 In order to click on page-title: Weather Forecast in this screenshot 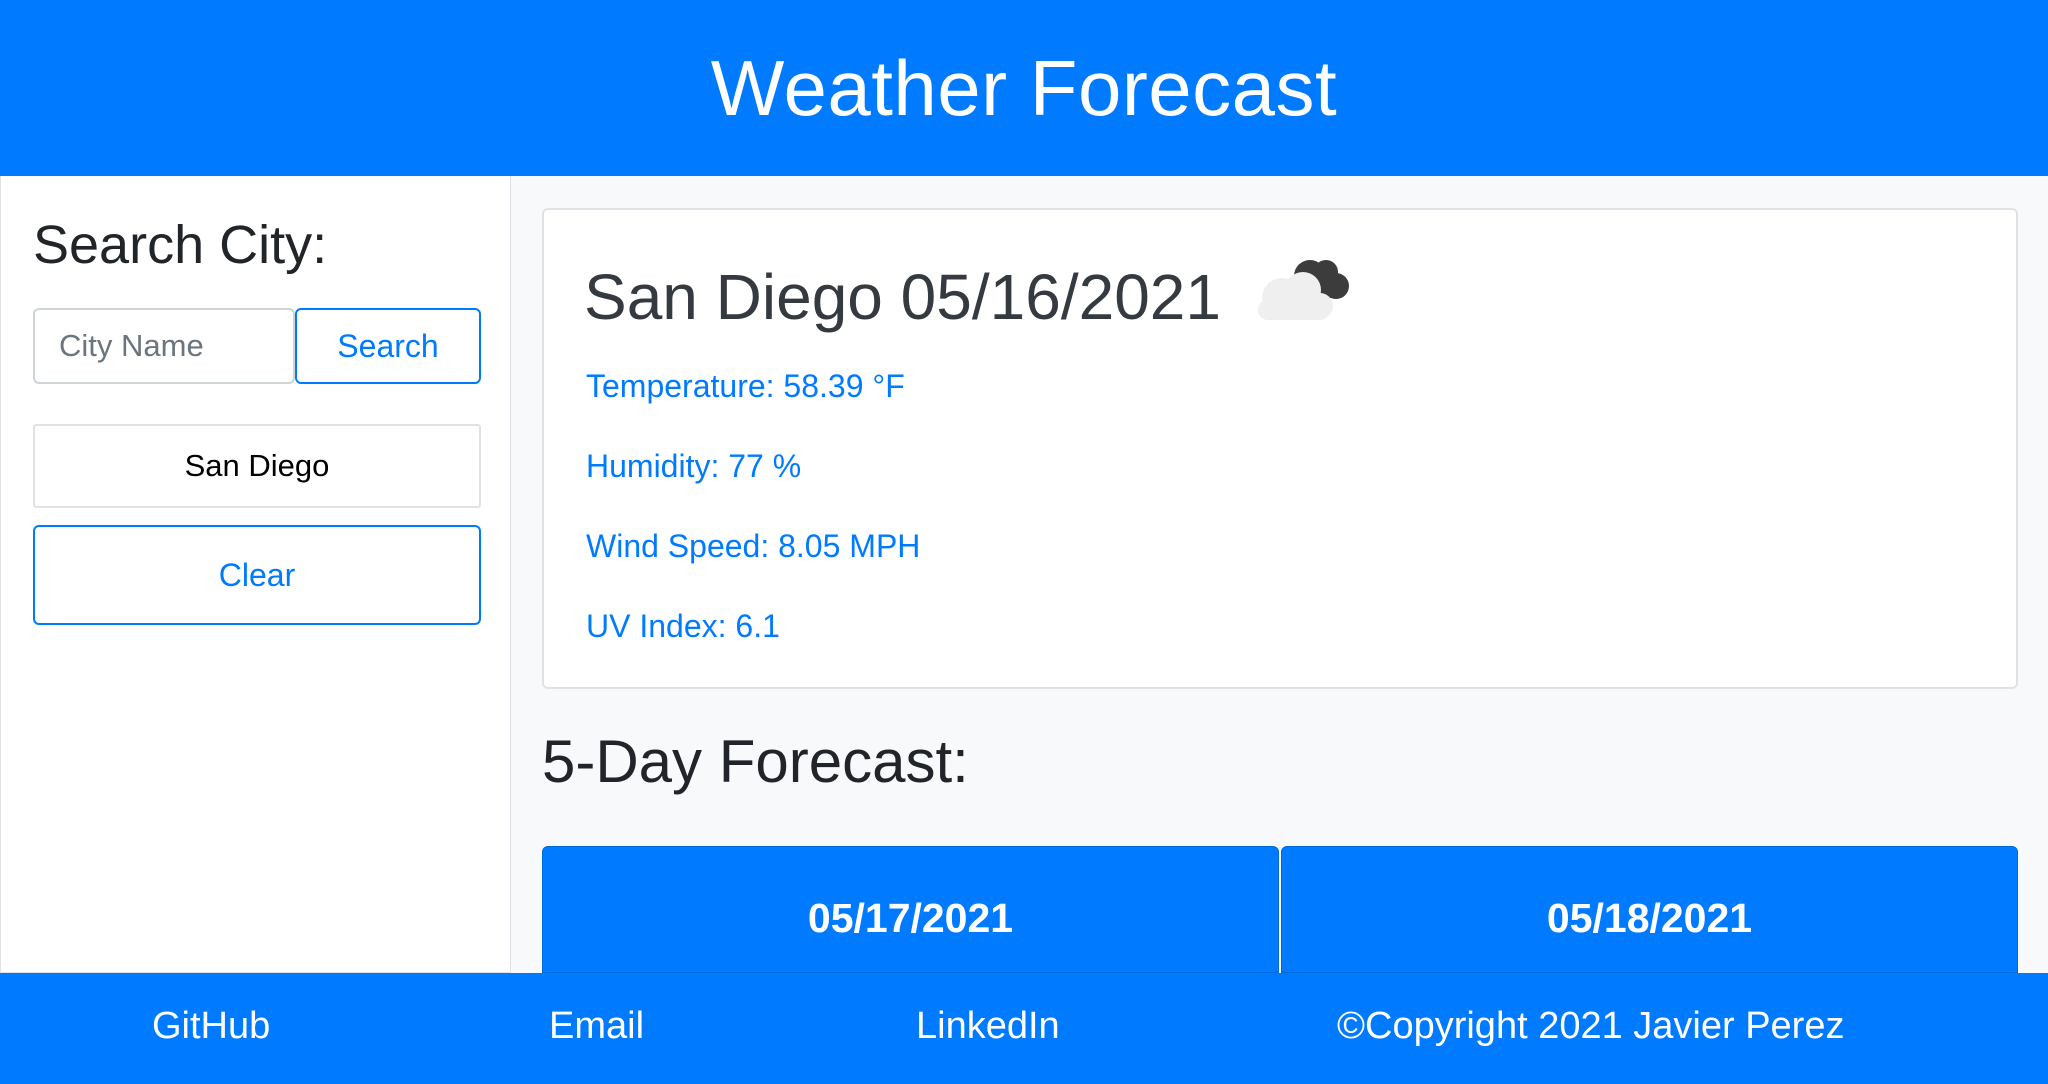, I will do `click(1024, 87)`.